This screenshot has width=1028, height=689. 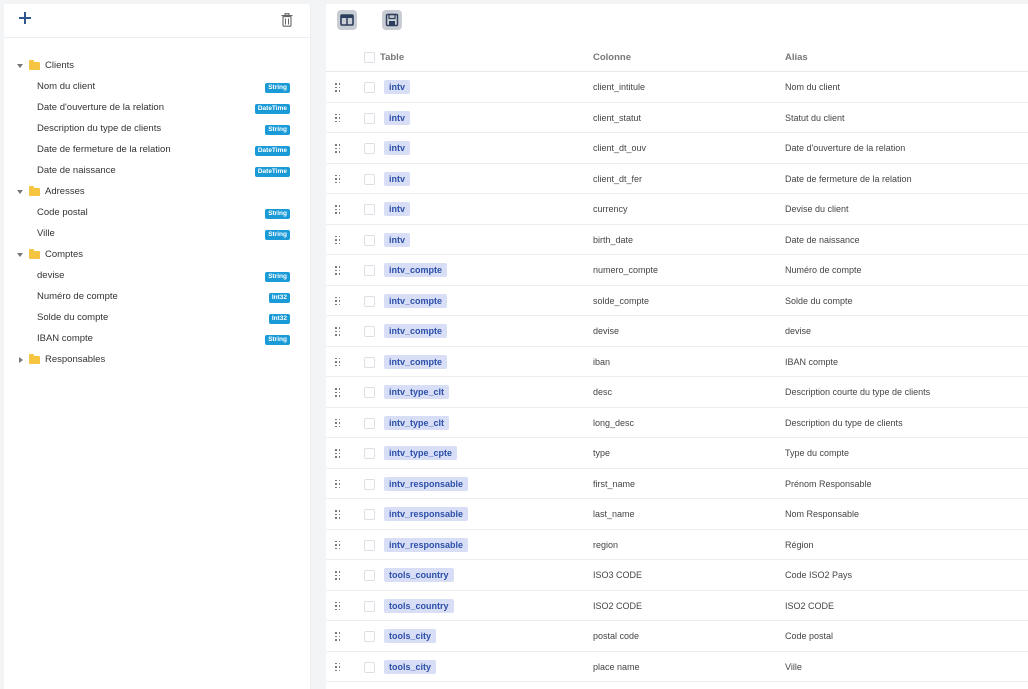 I want to click on table-row: intv currency Devise du client, so click(x=677, y=209).